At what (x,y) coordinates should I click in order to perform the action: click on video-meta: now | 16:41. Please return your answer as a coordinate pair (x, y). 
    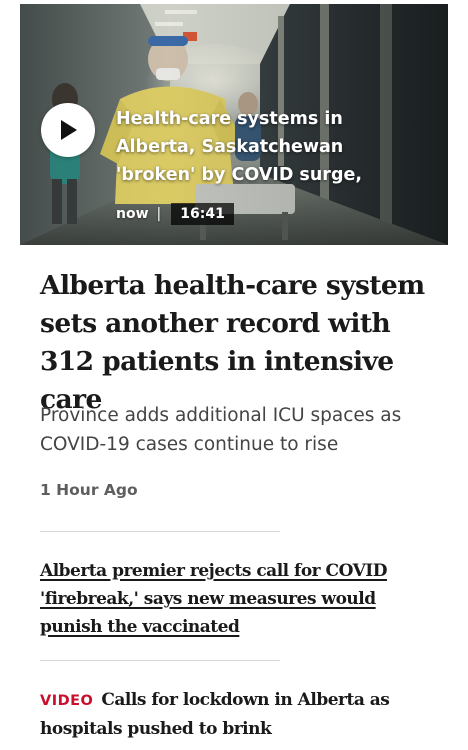
    Looking at the image, I should click on (175, 214).